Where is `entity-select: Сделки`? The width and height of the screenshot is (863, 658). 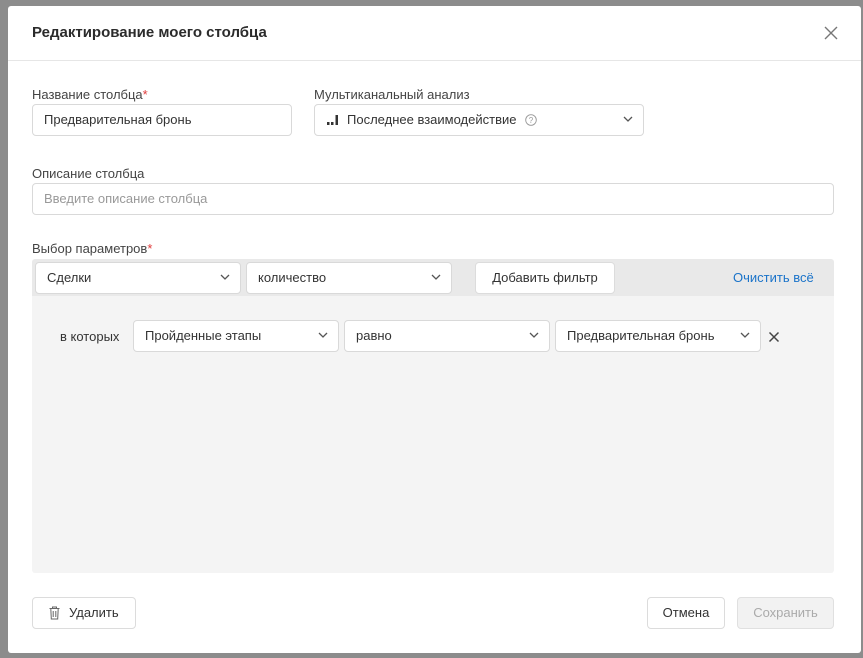 entity-select: Сделки is located at coordinates (138, 278).